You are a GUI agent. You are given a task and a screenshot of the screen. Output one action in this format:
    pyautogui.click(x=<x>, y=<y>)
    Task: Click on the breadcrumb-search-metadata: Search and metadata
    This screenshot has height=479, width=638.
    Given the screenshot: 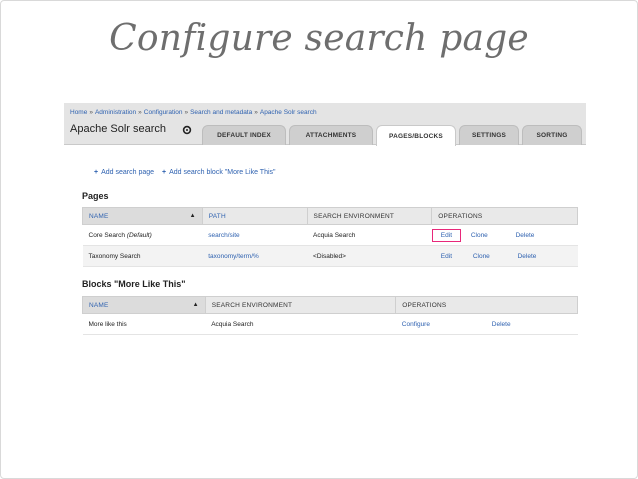 What is the action you would take?
    pyautogui.click(x=221, y=112)
    